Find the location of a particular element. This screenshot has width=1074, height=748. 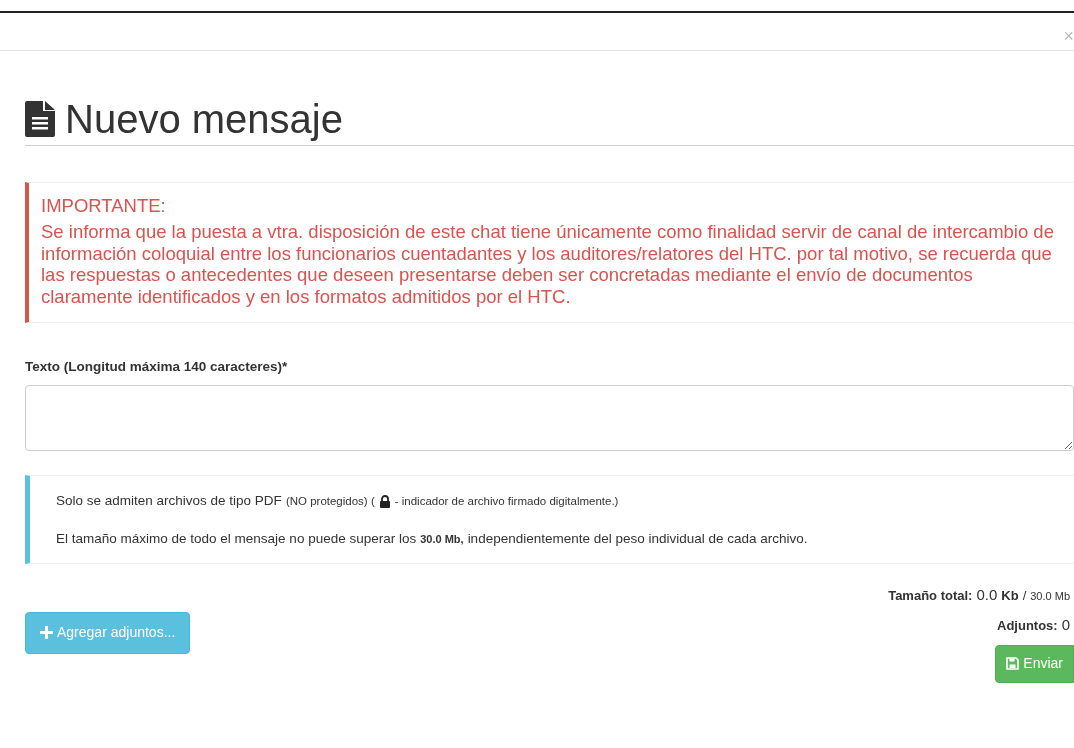

send-button: Enviar is located at coordinates (1034, 663).